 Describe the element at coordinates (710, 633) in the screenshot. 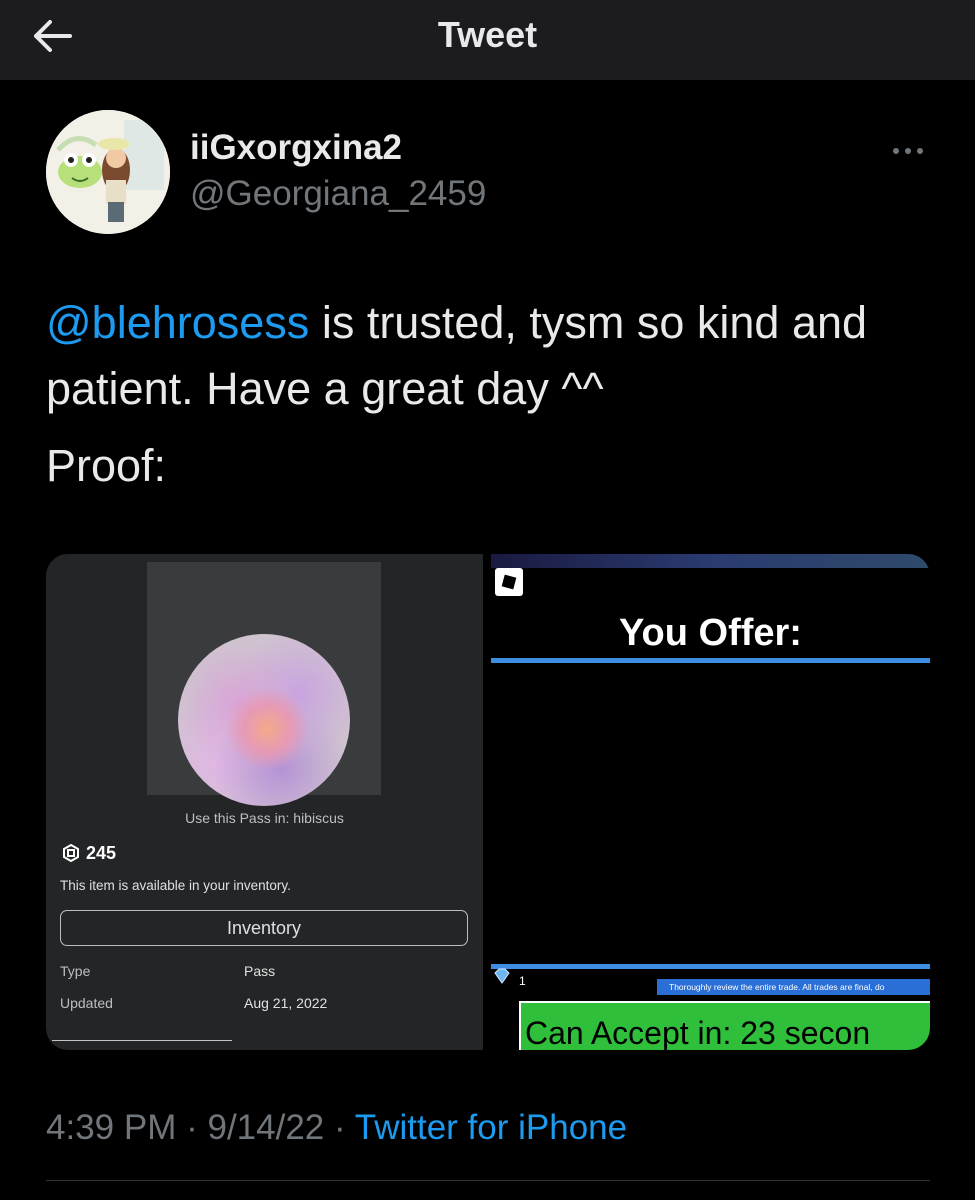

I see `offer-title: You Offer:` at that location.